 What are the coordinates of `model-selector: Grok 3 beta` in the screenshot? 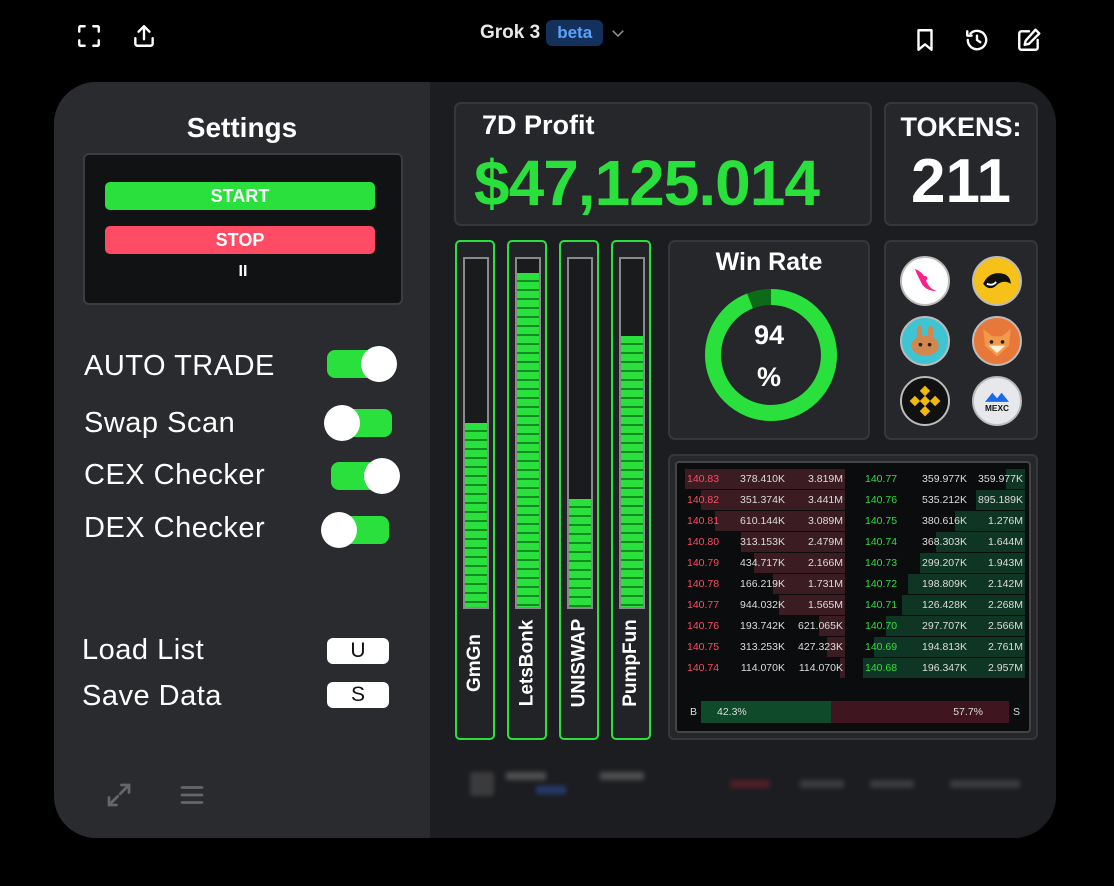 It's located at (553, 33).